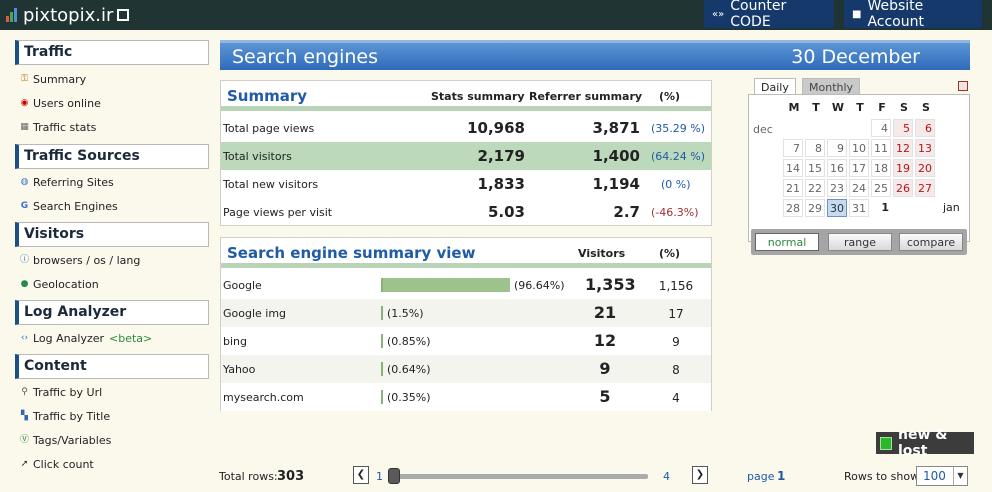 The height and width of the screenshot is (492, 992). What do you see at coordinates (859, 188) in the screenshot?
I see `calendar-day: 24` at bounding box center [859, 188].